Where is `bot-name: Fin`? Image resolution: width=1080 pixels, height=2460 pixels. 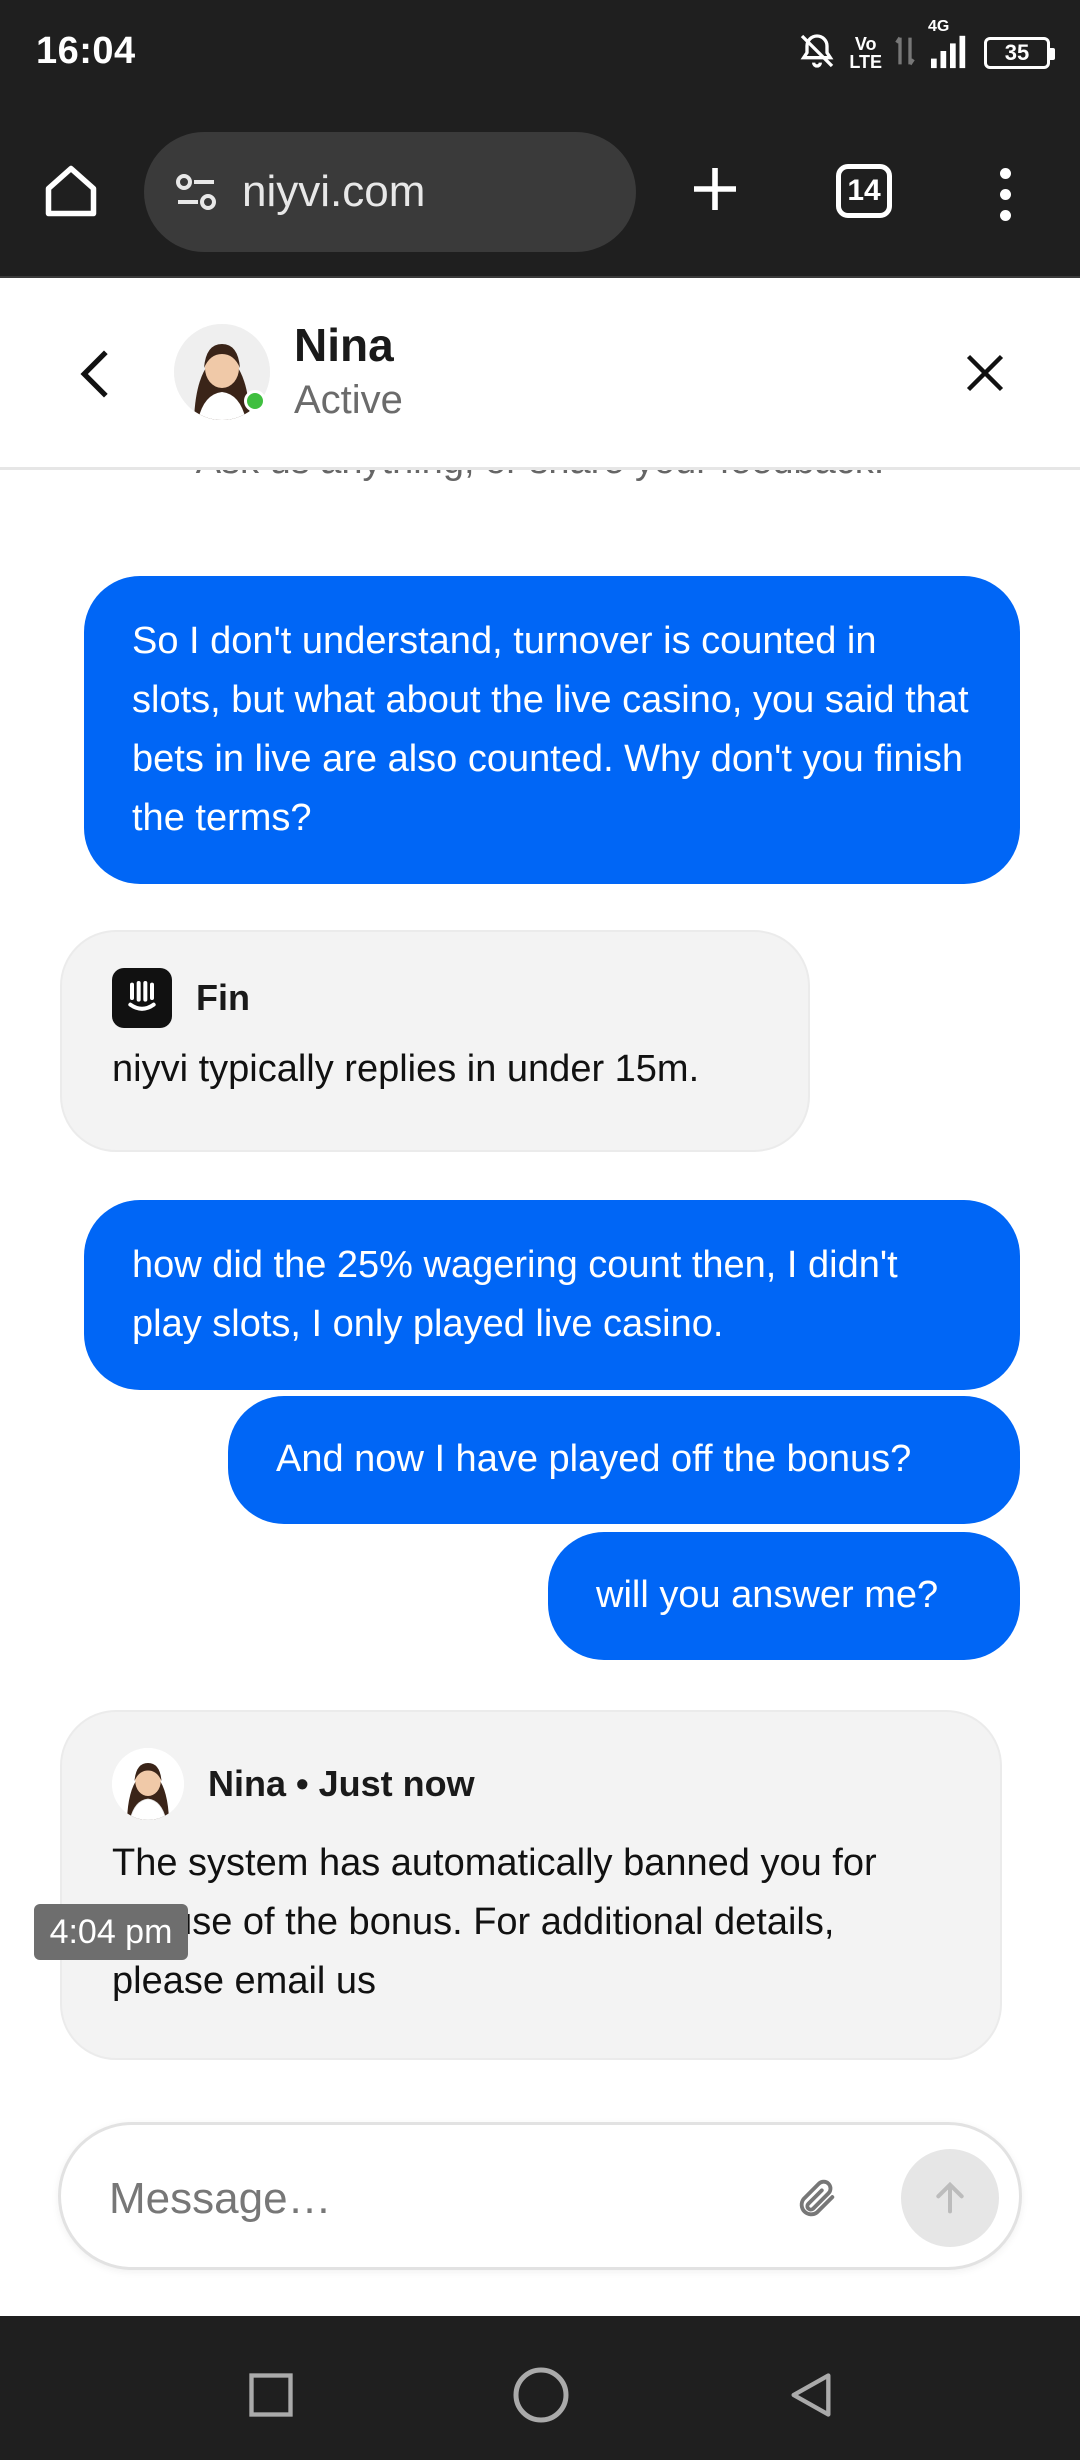 bot-name: Fin is located at coordinates (223, 997).